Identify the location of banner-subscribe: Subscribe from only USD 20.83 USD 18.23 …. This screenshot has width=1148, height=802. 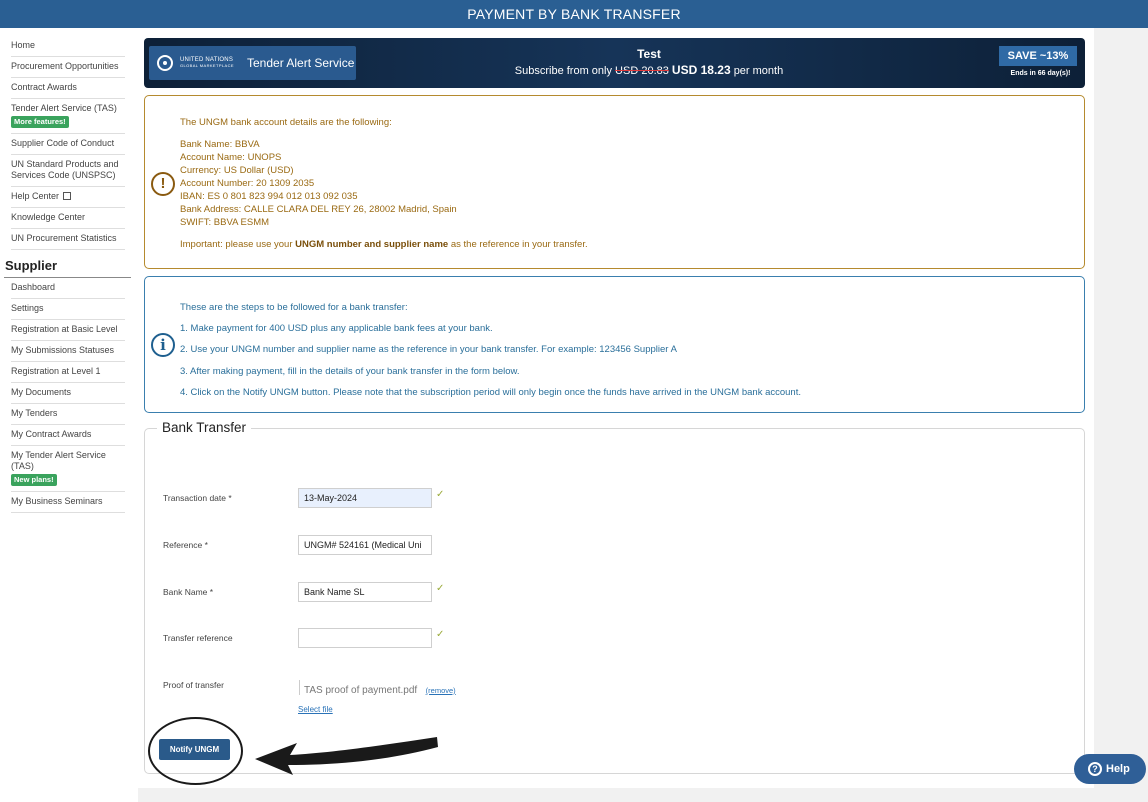
(649, 70).